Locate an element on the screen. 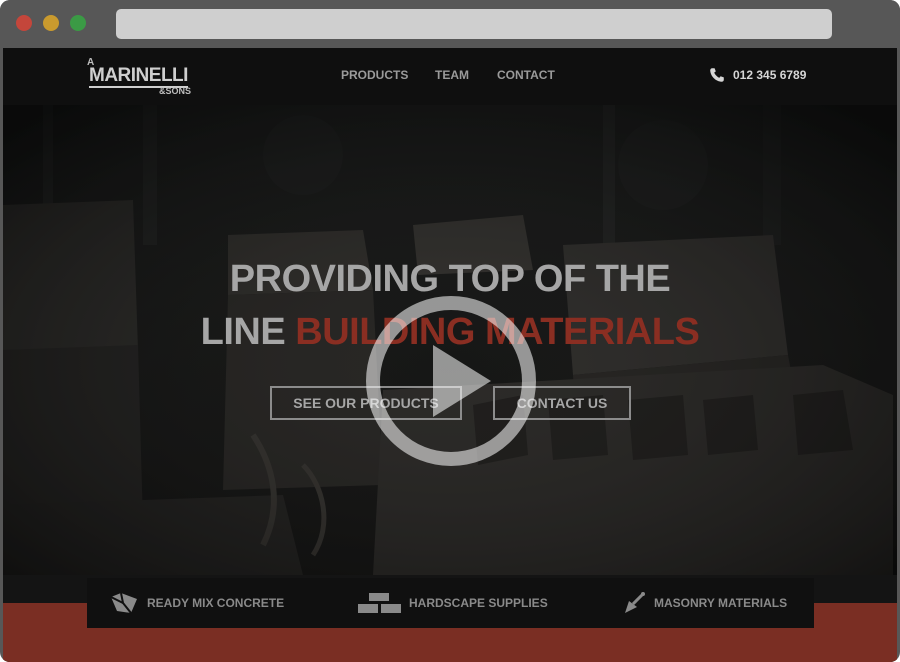 The height and width of the screenshot is (662, 900). feature-hardscape-supplies: HARDSCAPE SUPPLIES is located at coordinates (457, 603).